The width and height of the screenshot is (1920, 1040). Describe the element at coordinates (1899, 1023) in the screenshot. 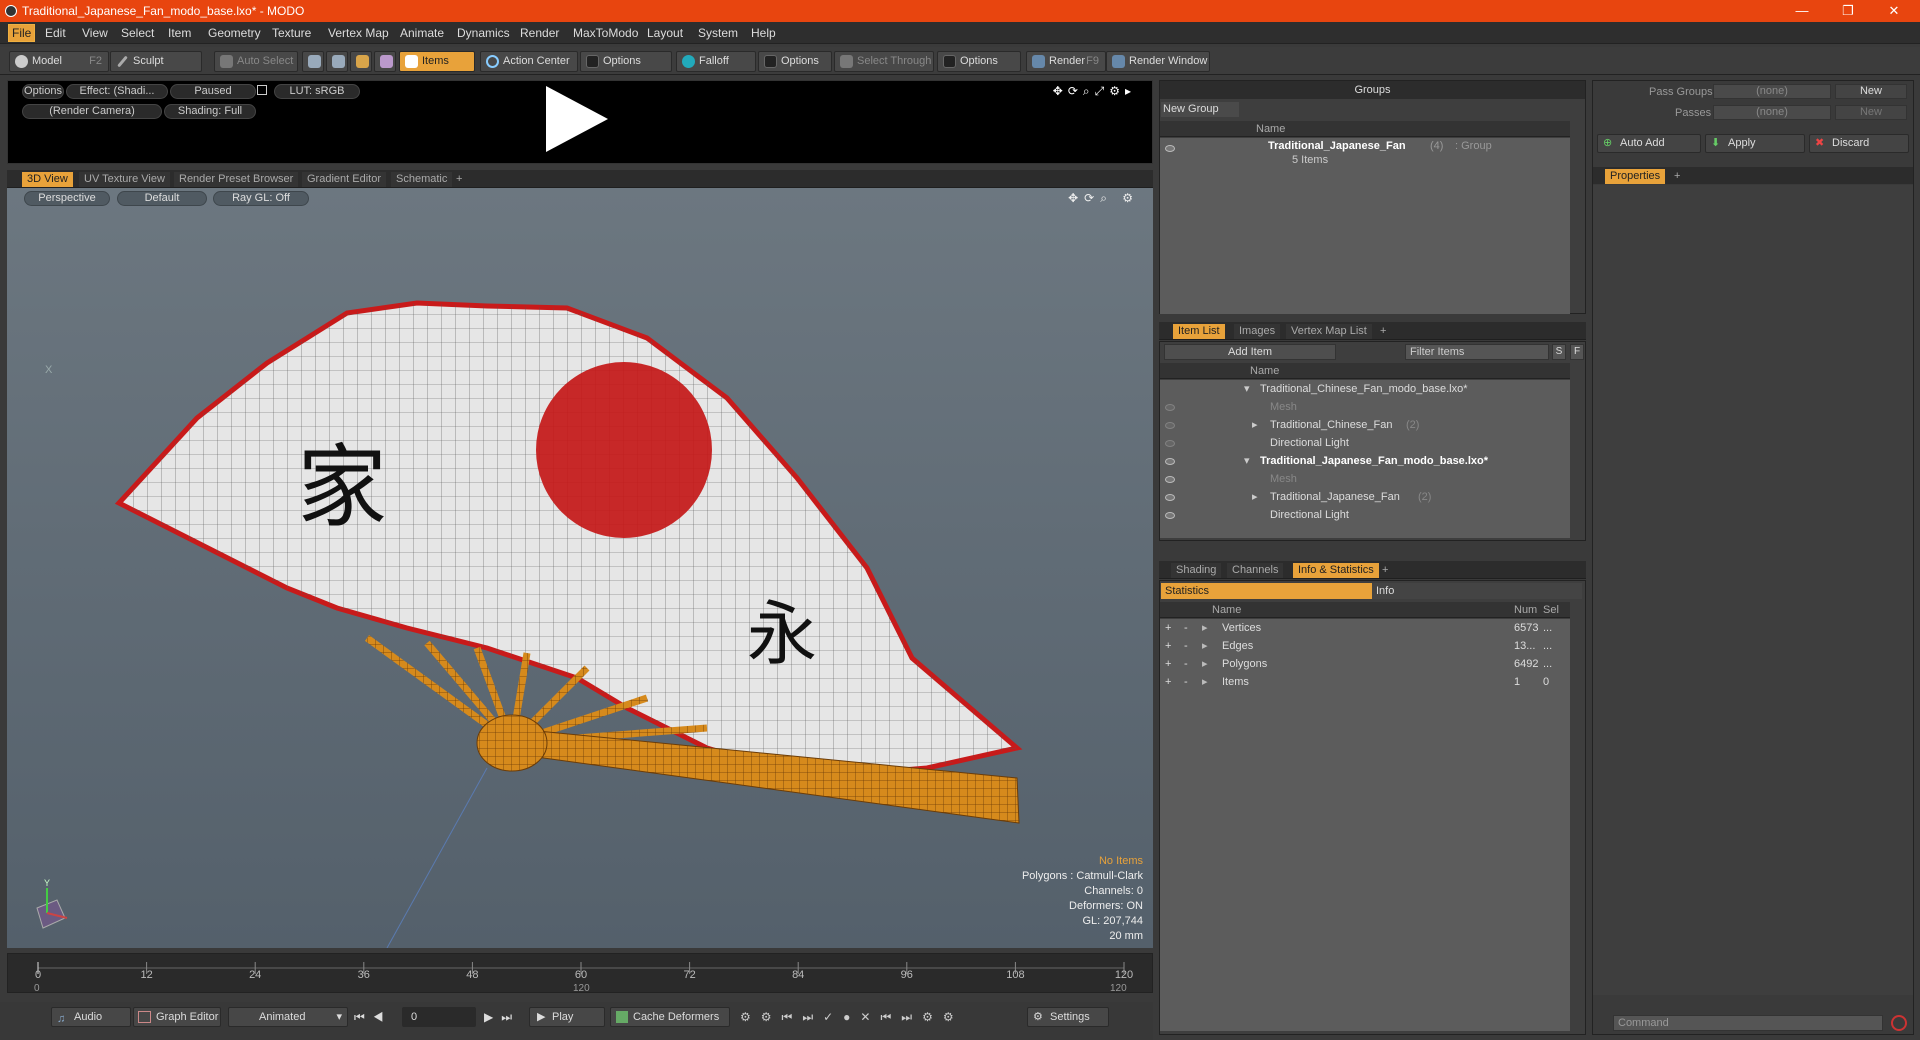

I see `record-icon` at that location.